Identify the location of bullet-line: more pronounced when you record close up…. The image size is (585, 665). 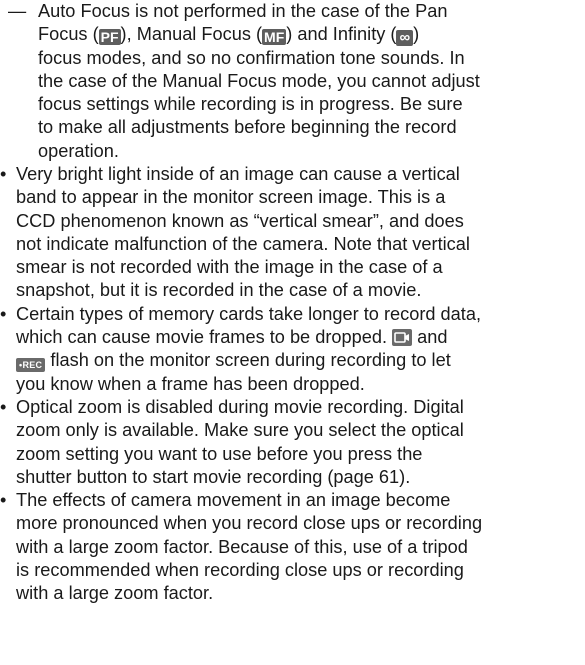
(249, 523).